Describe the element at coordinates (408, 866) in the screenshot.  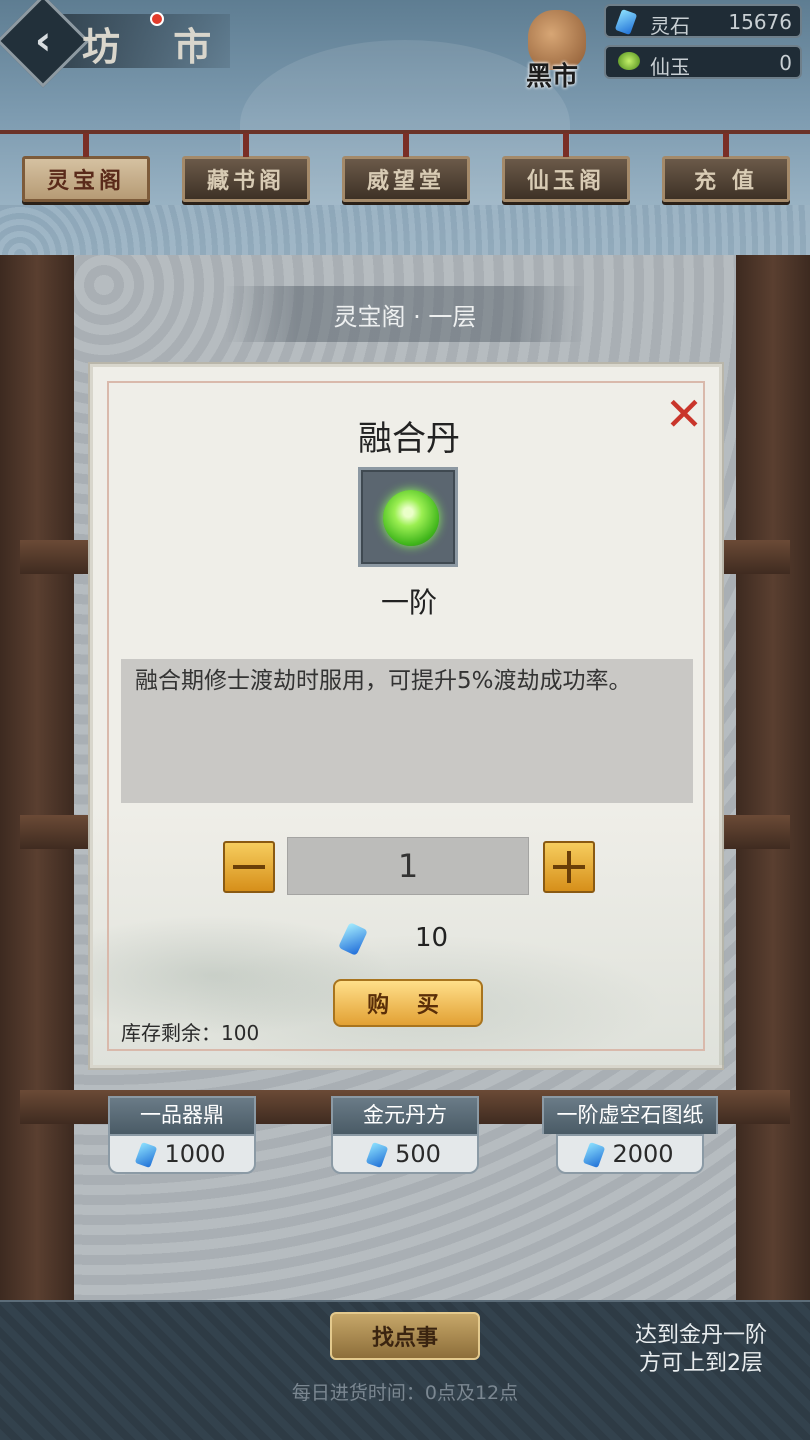
I see `quantity-field: 1` at that location.